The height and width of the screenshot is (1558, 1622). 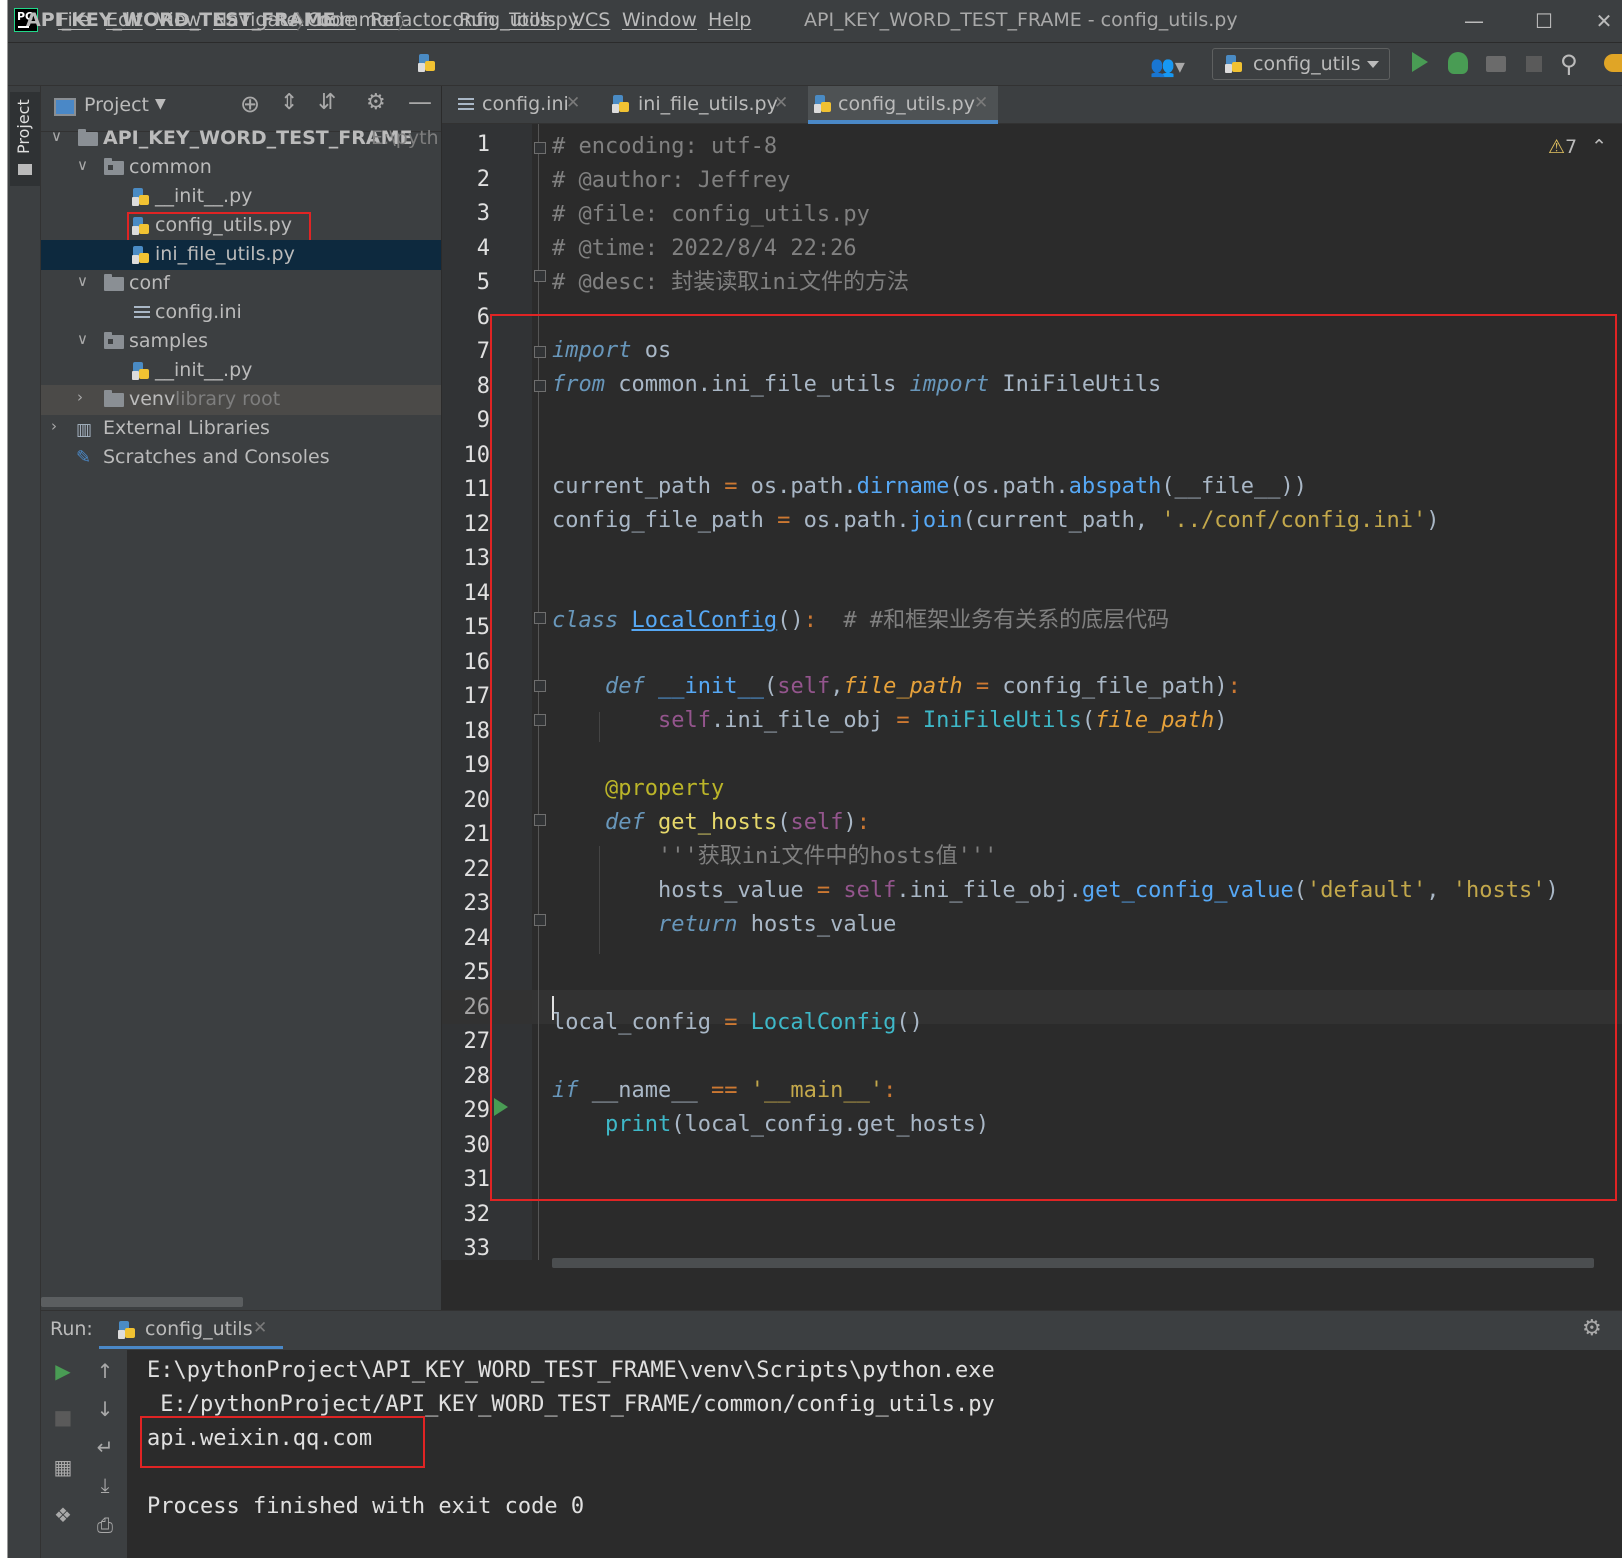 I want to click on updates-icon, so click(x=1613, y=63).